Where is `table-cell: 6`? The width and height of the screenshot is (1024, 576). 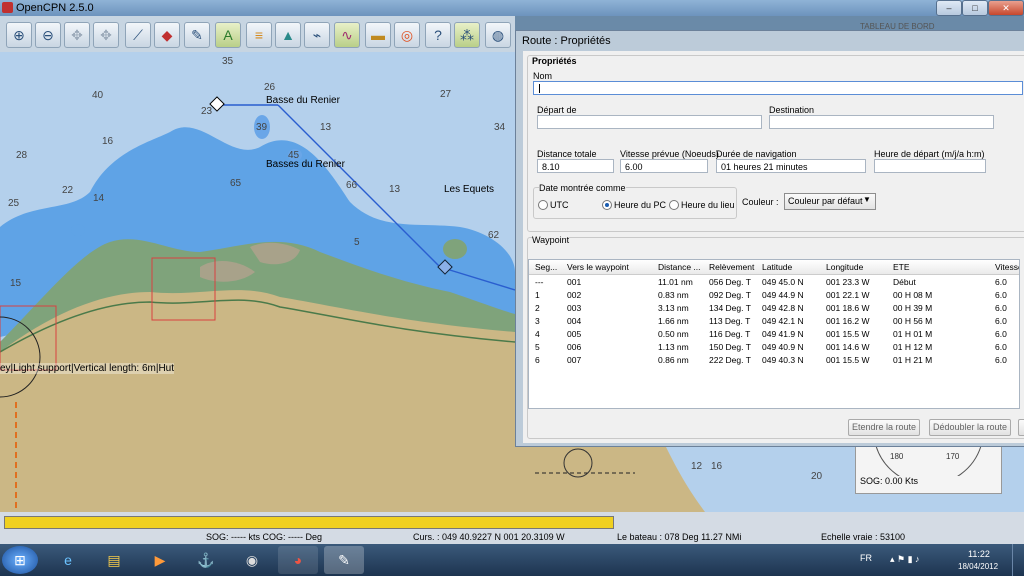
table-cell: 6 is located at coordinates (537, 360).